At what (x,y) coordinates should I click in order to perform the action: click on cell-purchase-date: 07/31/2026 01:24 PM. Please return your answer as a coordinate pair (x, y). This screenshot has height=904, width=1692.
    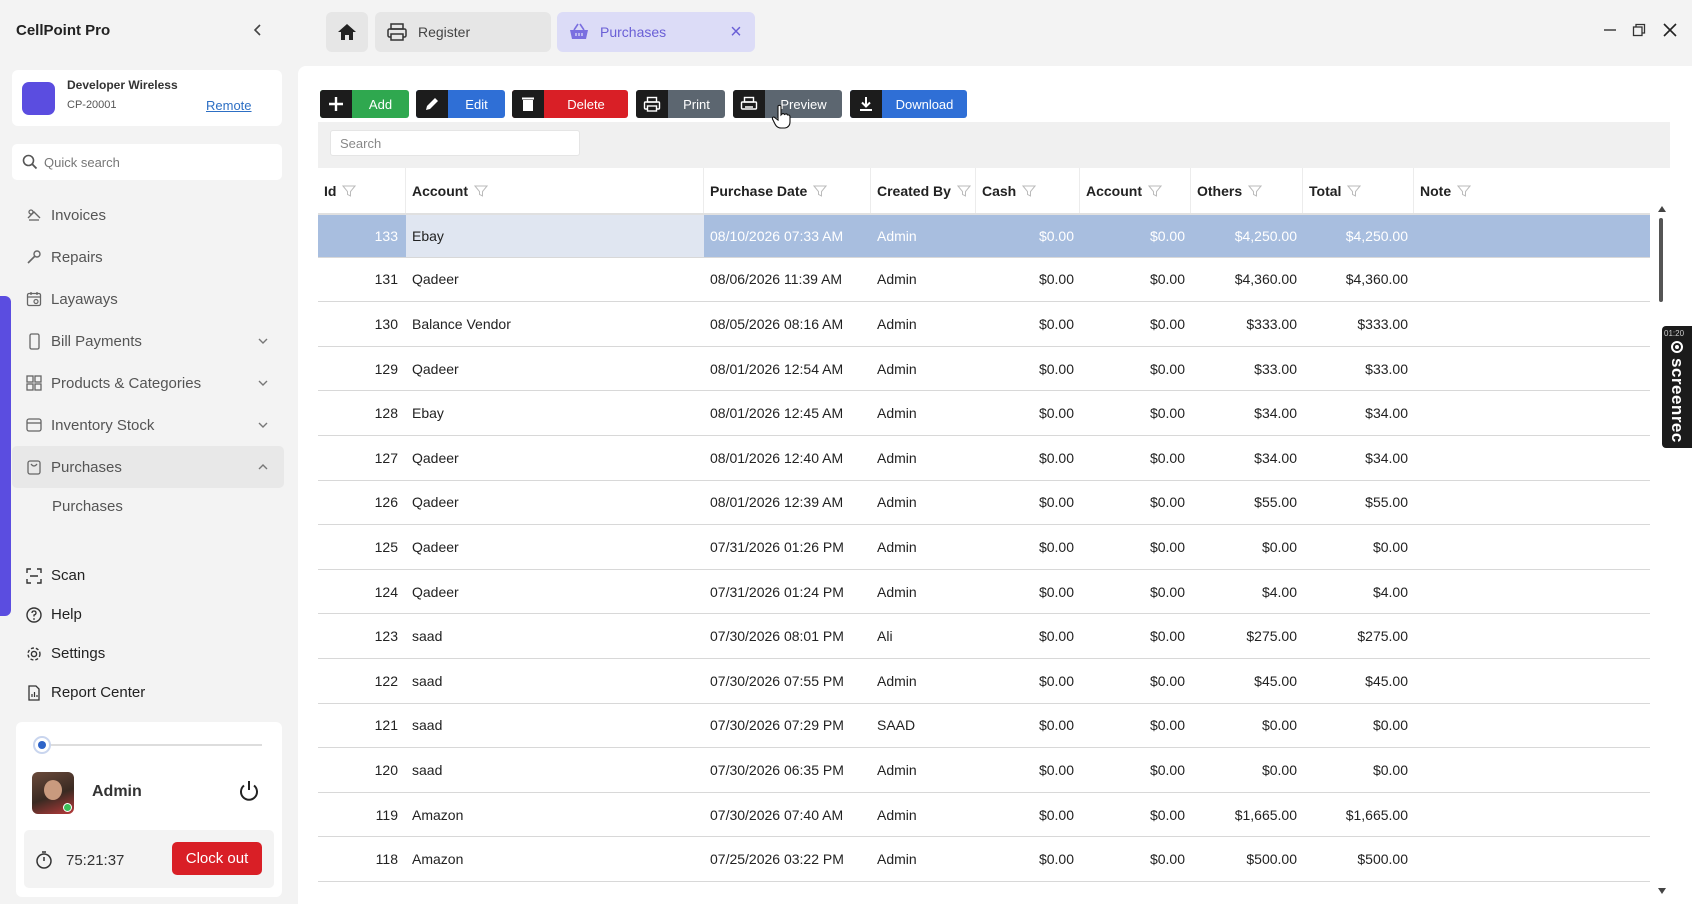
    Looking at the image, I should click on (777, 591).